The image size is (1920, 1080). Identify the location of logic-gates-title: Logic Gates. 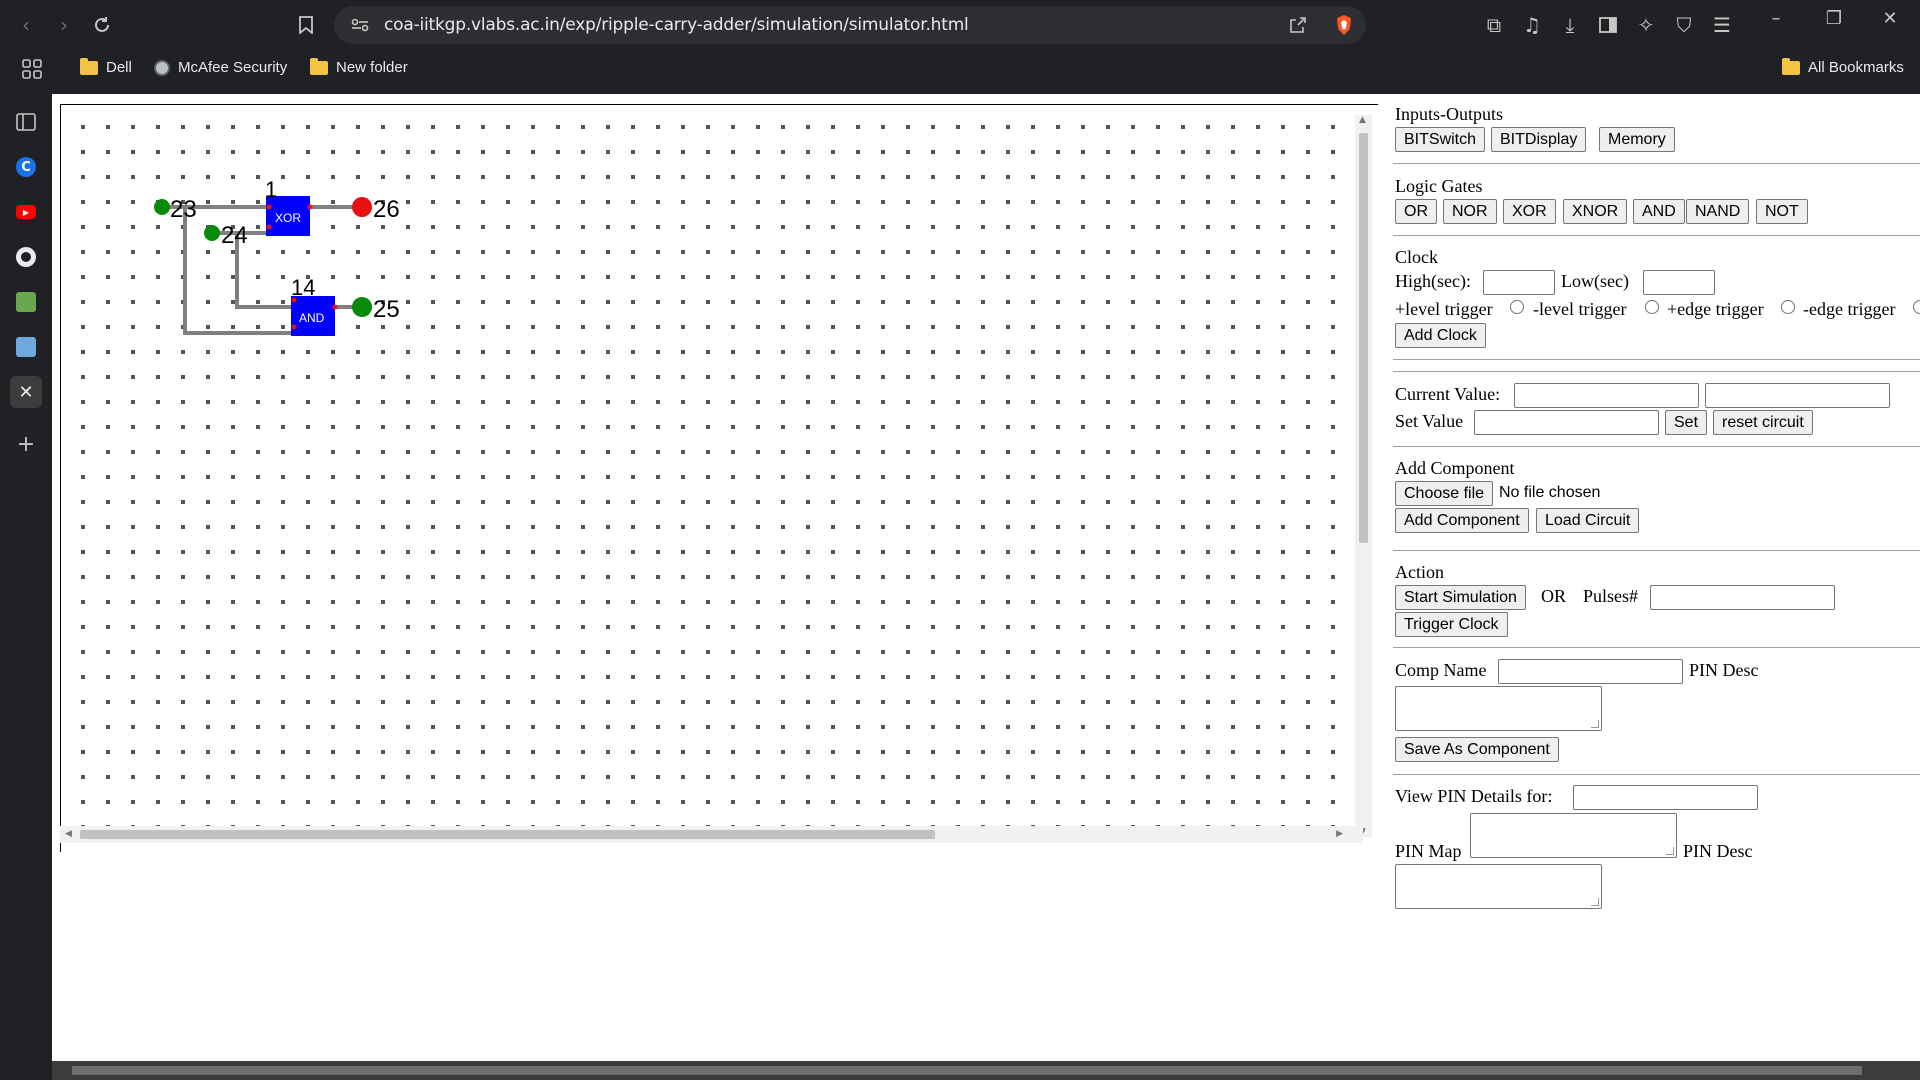
(1439, 186).